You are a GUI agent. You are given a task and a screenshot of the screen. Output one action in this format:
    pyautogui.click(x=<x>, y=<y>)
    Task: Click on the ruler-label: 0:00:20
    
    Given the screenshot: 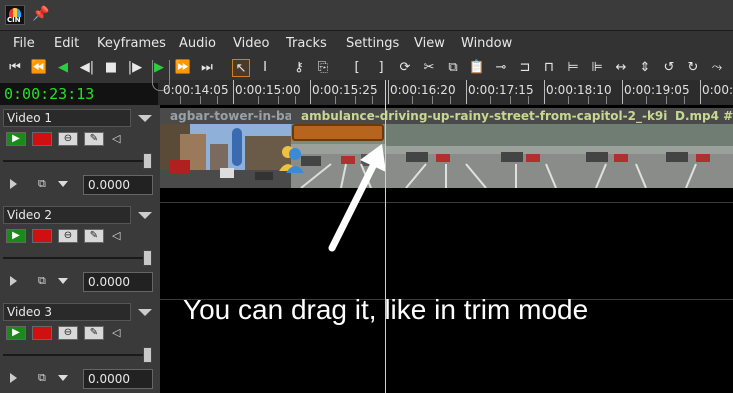 What is the action you would take?
    pyautogui.click(x=717, y=90)
    